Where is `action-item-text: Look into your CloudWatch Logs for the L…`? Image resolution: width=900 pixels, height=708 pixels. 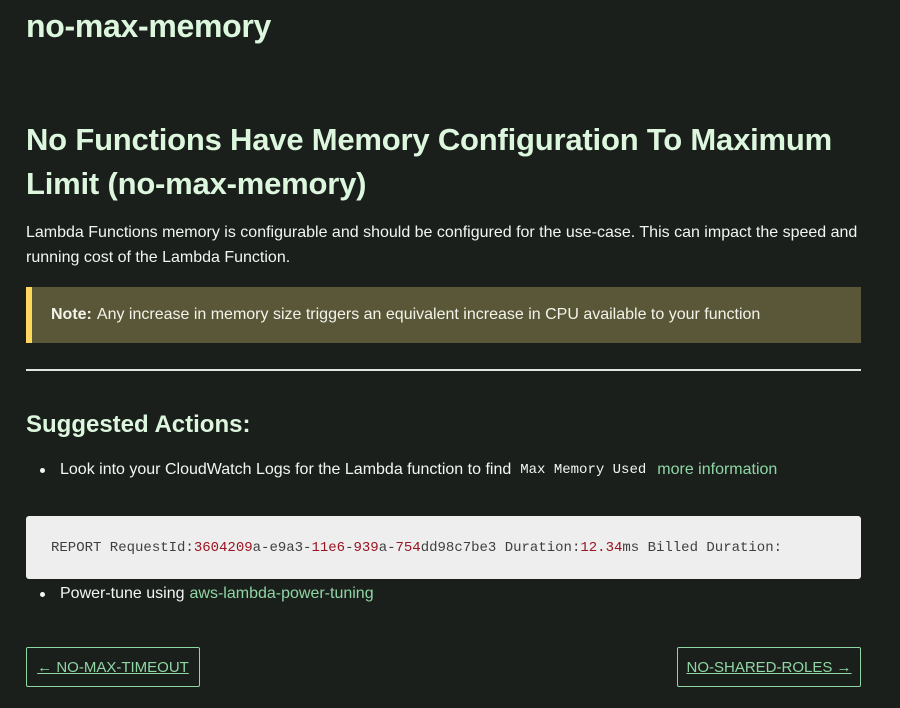
action-item-text: Look into your CloudWatch Logs for the L… is located at coordinates (286, 469).